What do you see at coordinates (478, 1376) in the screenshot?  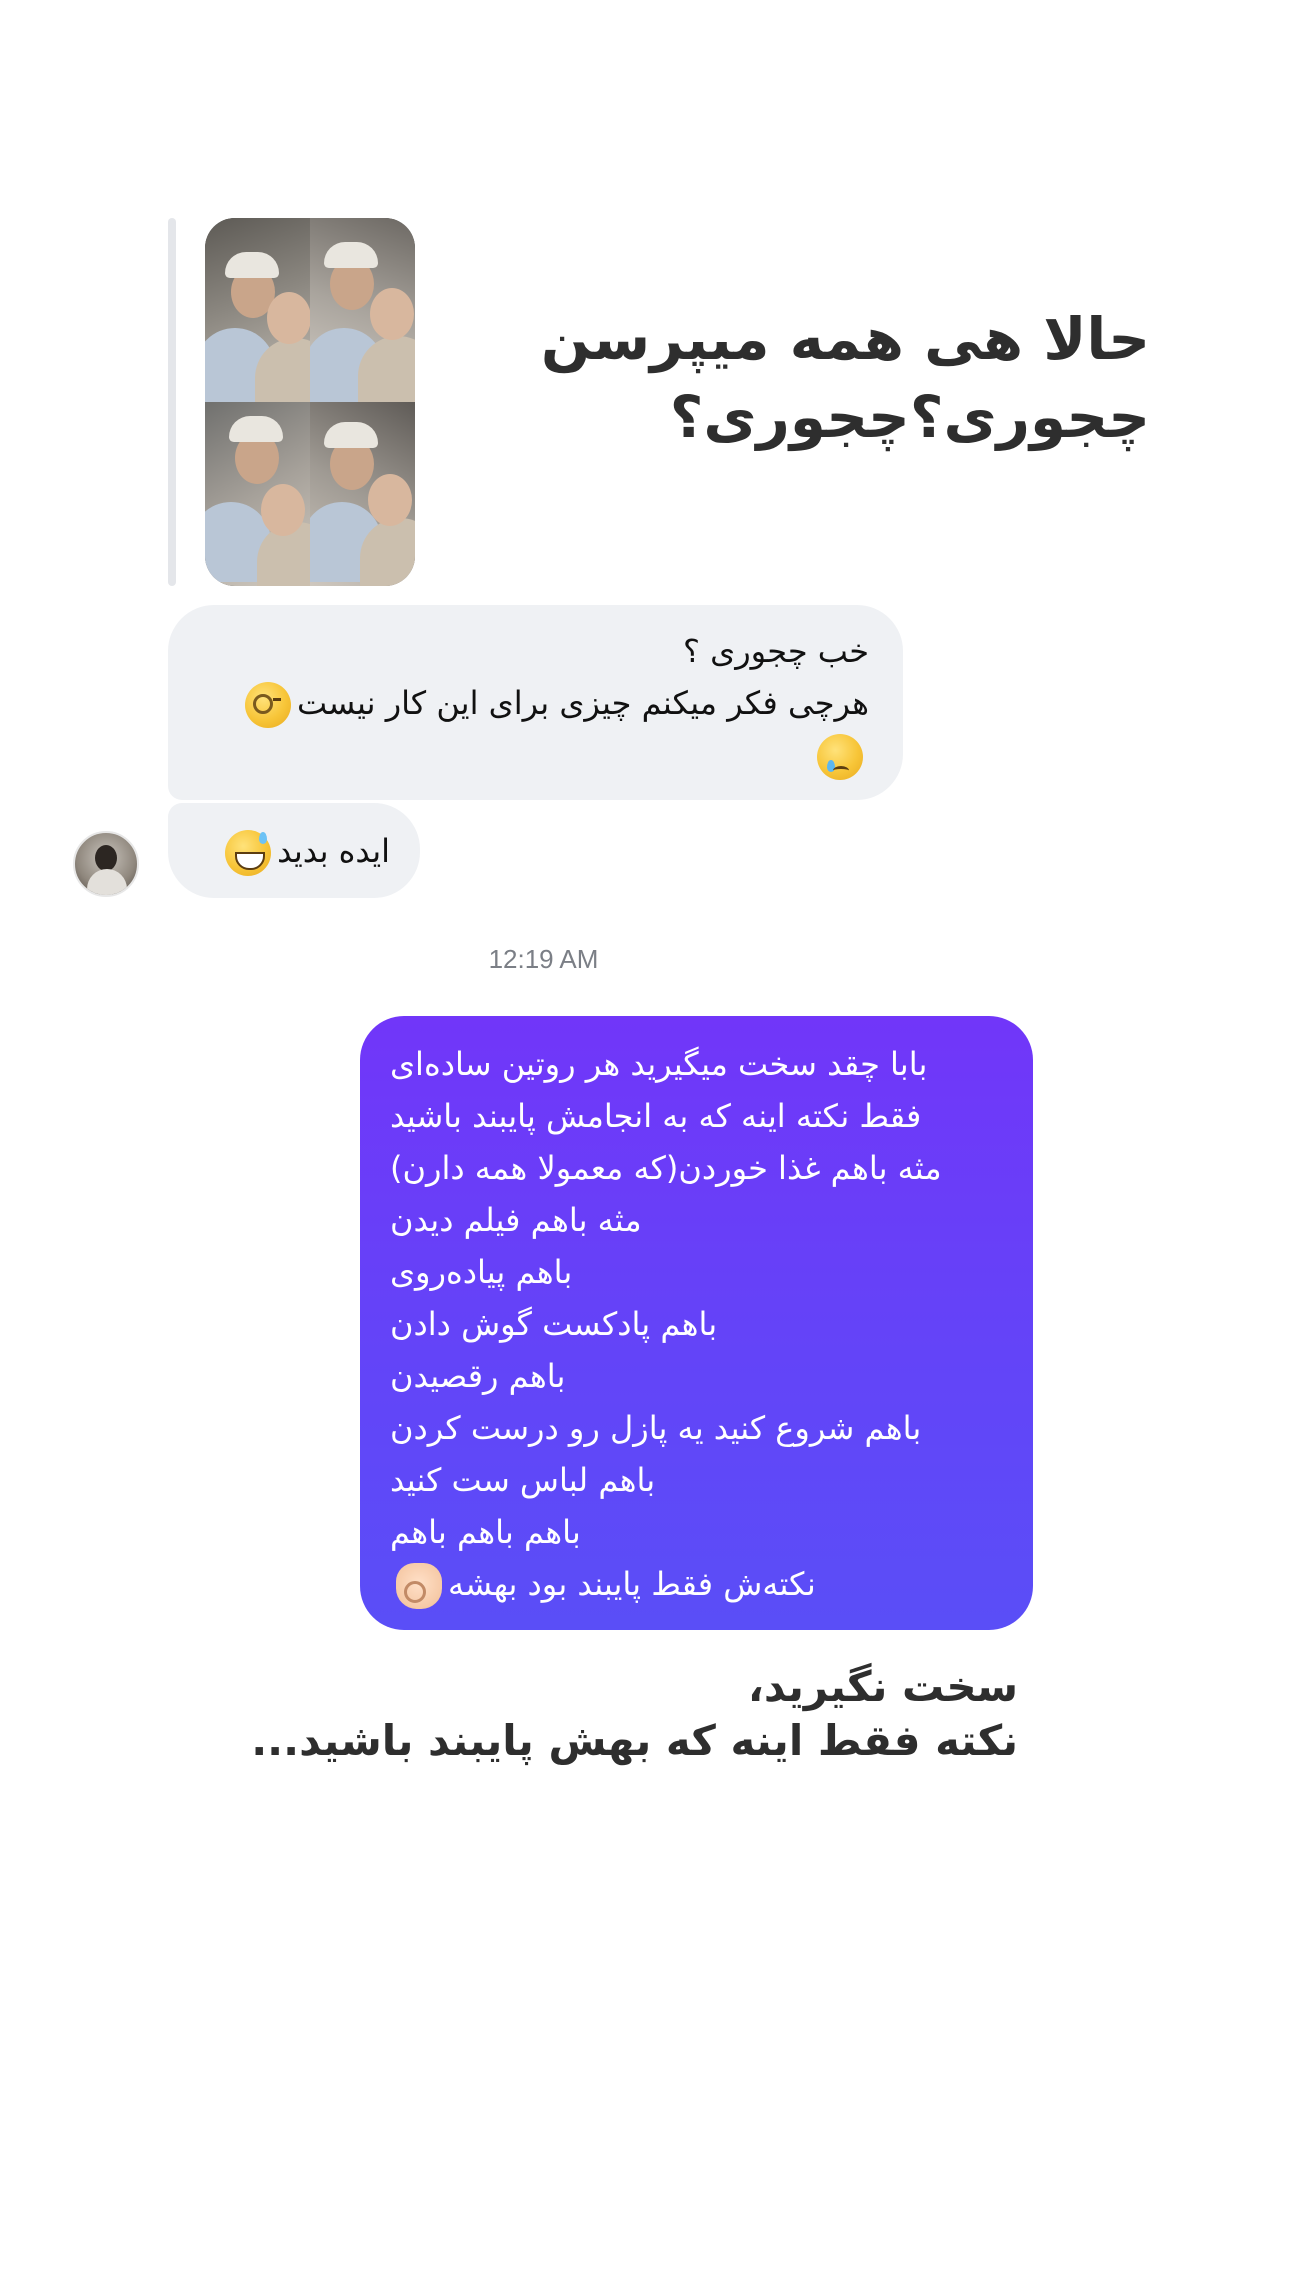 I see `message-line: باهم رقصیدن` at bounding box center [478, 1376].